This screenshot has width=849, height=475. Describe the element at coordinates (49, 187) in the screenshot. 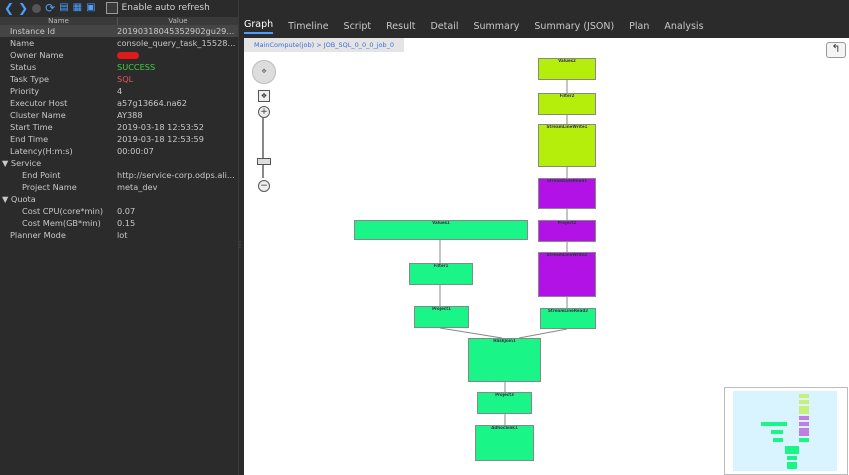

I see `row-name: Project Name` at that location.